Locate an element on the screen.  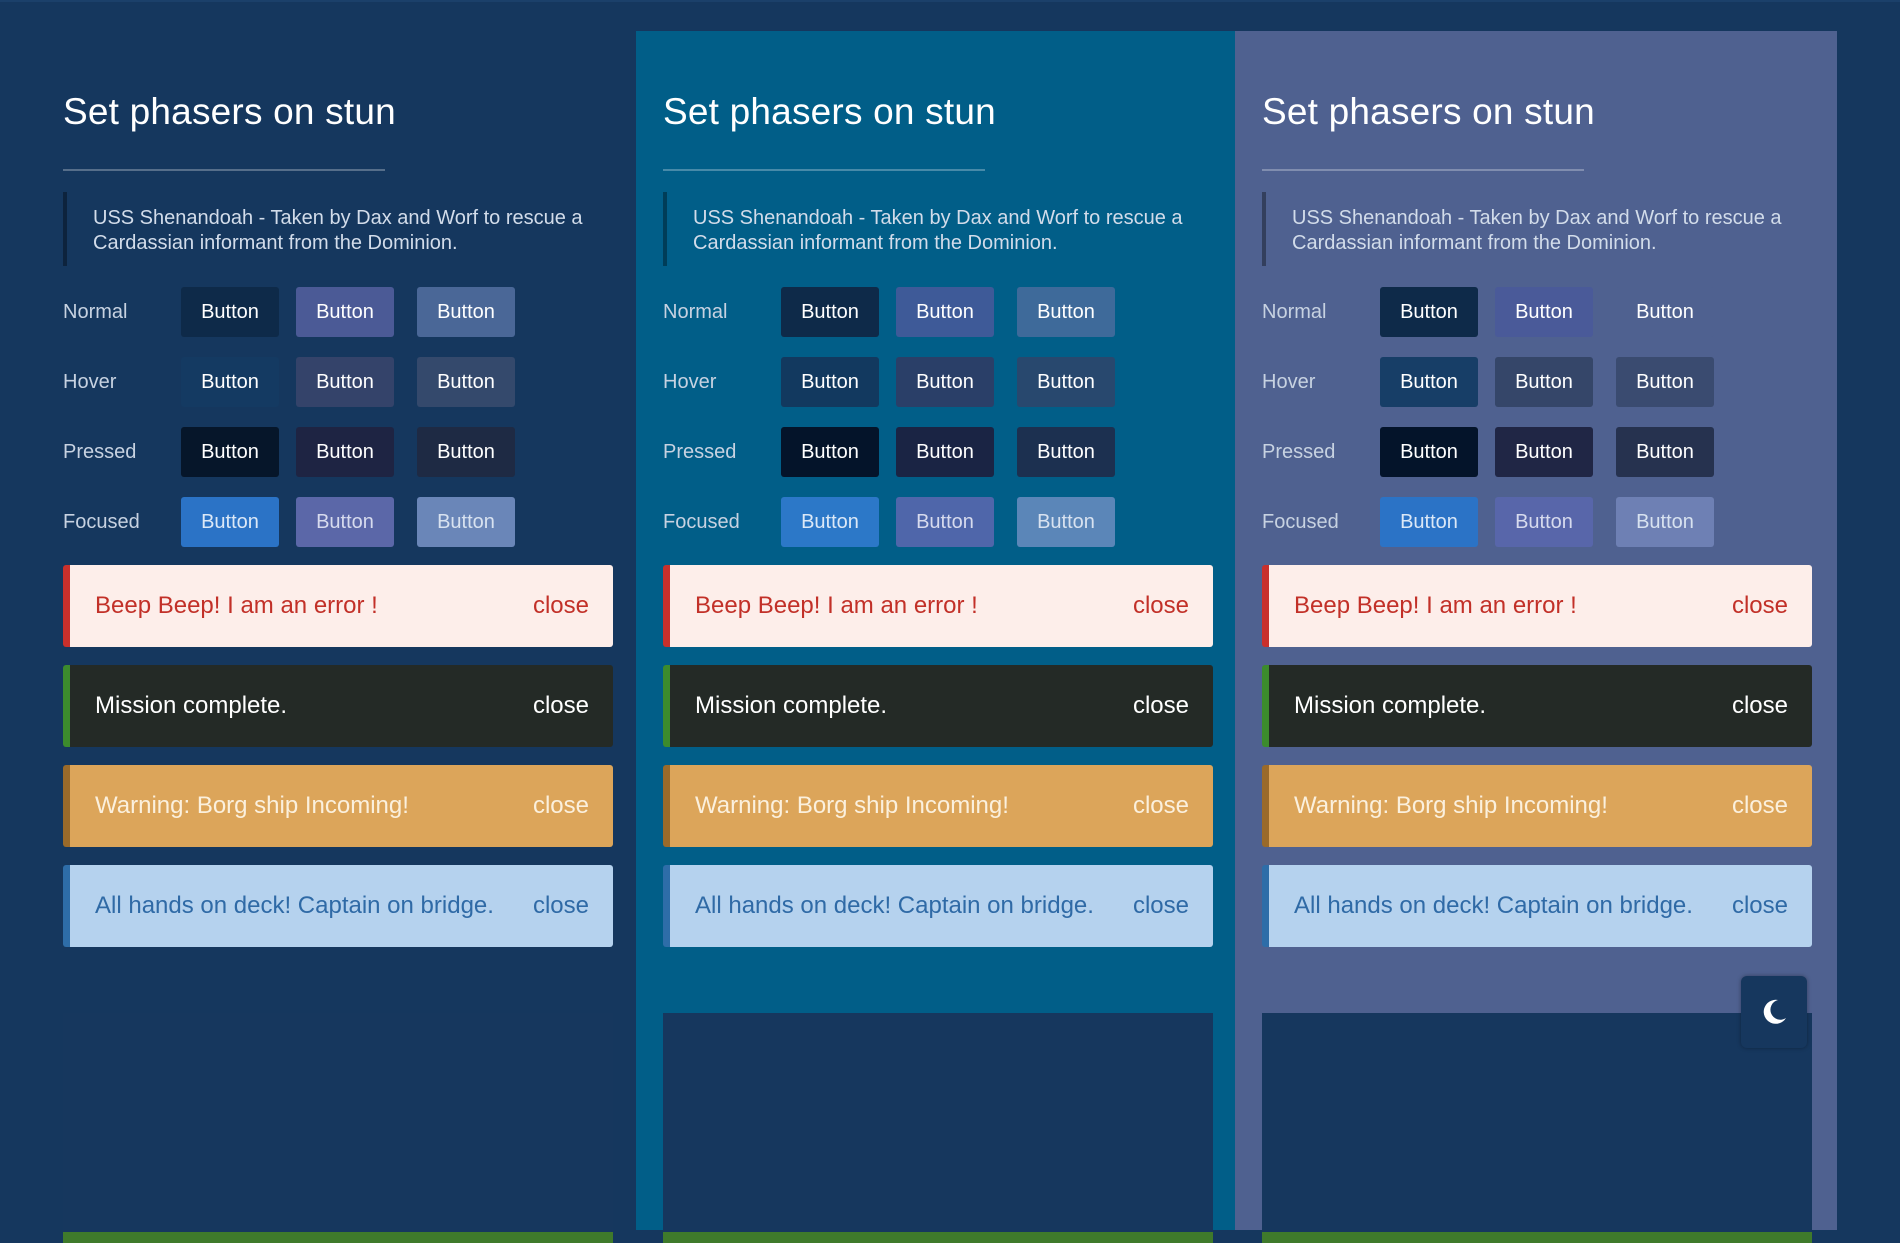
moon-icon is located at coordinates (1774, 1011).